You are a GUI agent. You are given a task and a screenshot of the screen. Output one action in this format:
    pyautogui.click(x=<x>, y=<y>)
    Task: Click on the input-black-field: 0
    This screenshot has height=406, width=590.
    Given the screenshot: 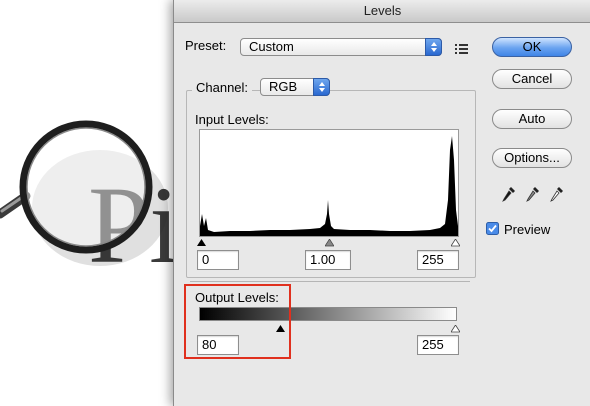 What is the action you would take?
    pyautogui.click(x=218, y=260)
    